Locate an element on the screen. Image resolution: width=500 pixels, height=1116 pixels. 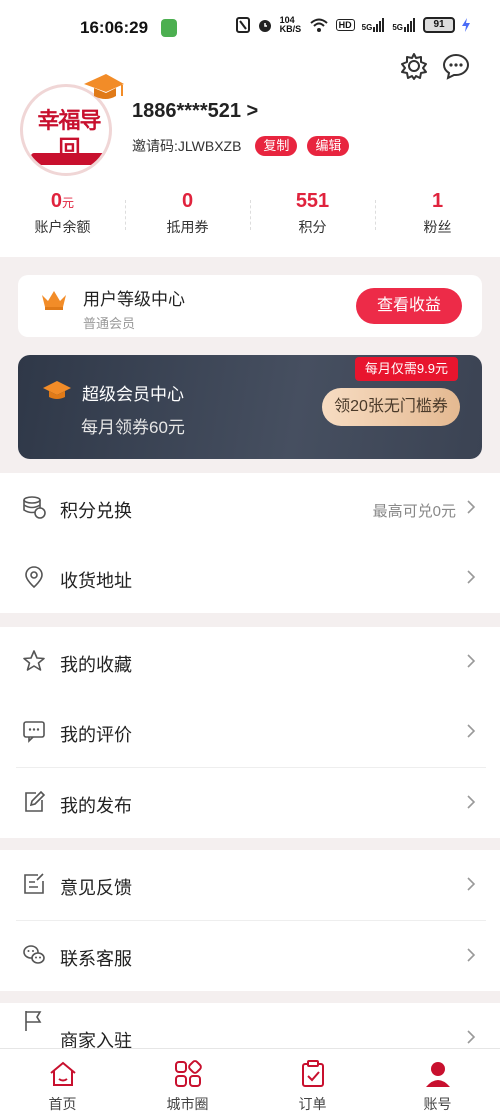
level-title: 用户等级中心 is located at coordinates (134, 299).